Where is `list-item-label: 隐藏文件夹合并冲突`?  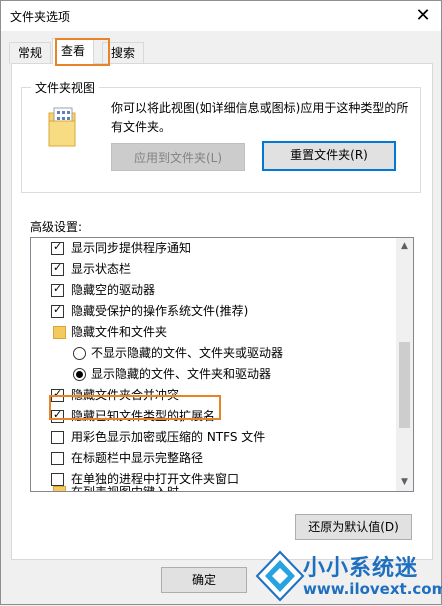 list-item-label: 隐藏文件夹合并冲突 is located at coordinates (125, 395).